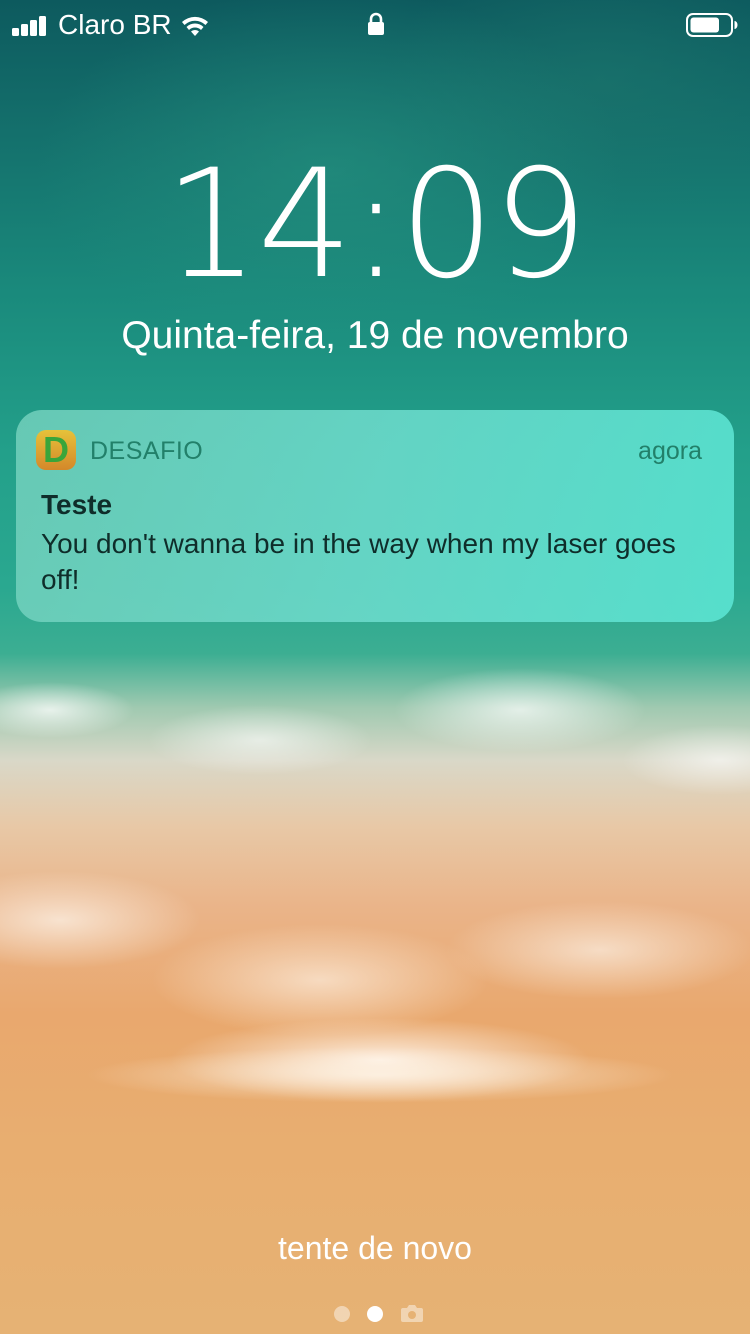 This screenshot has width=750, height=1334. Describe the element at coordinates (77, 504) in the screenshot. I see `notification-title: Teste` at that location.